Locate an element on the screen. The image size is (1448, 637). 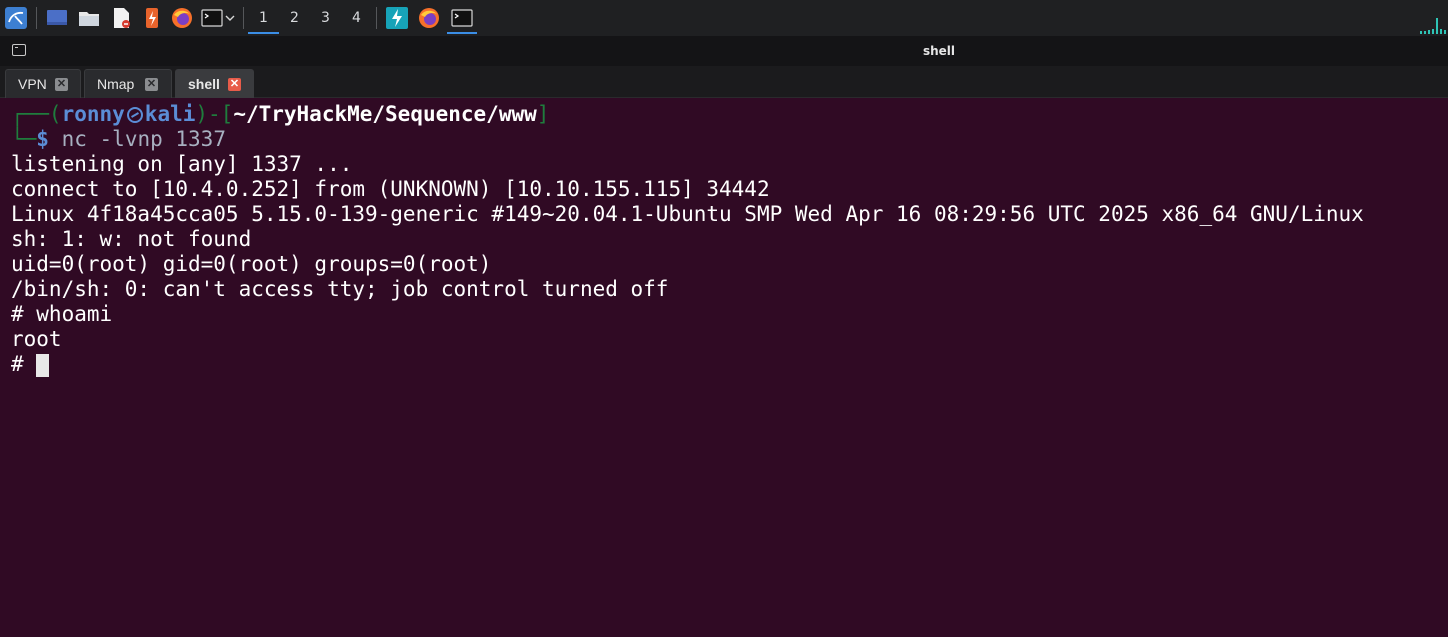
show-desktop-button is located at coordinates (57, 18).